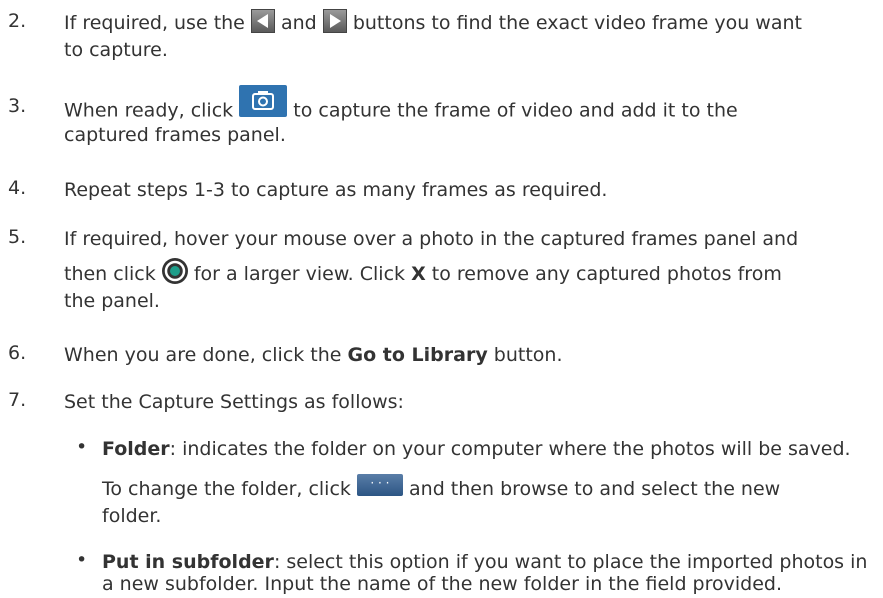  What do you see at coordinates (174, 270) in the screenshot?
I see `view-icon` at bounding box center [174, 270].